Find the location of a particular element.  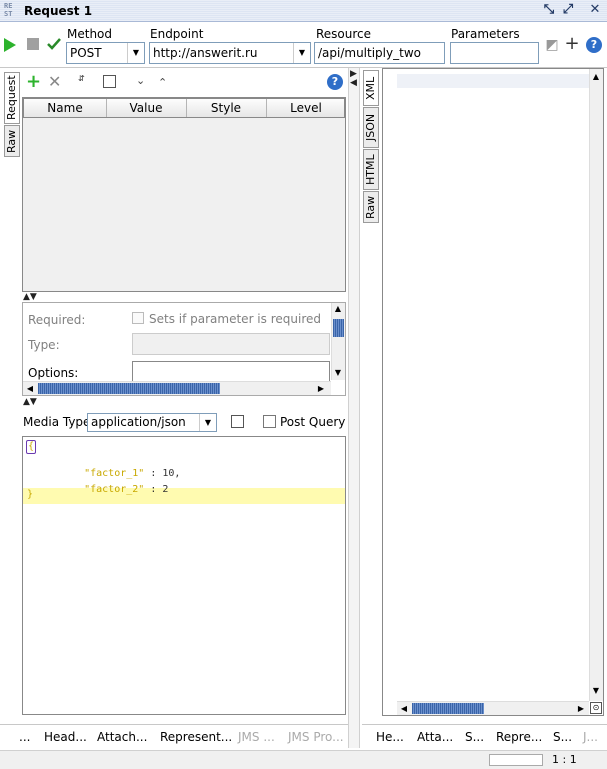

delete-param-icon: ✕ is located at coordinates (54, 82).